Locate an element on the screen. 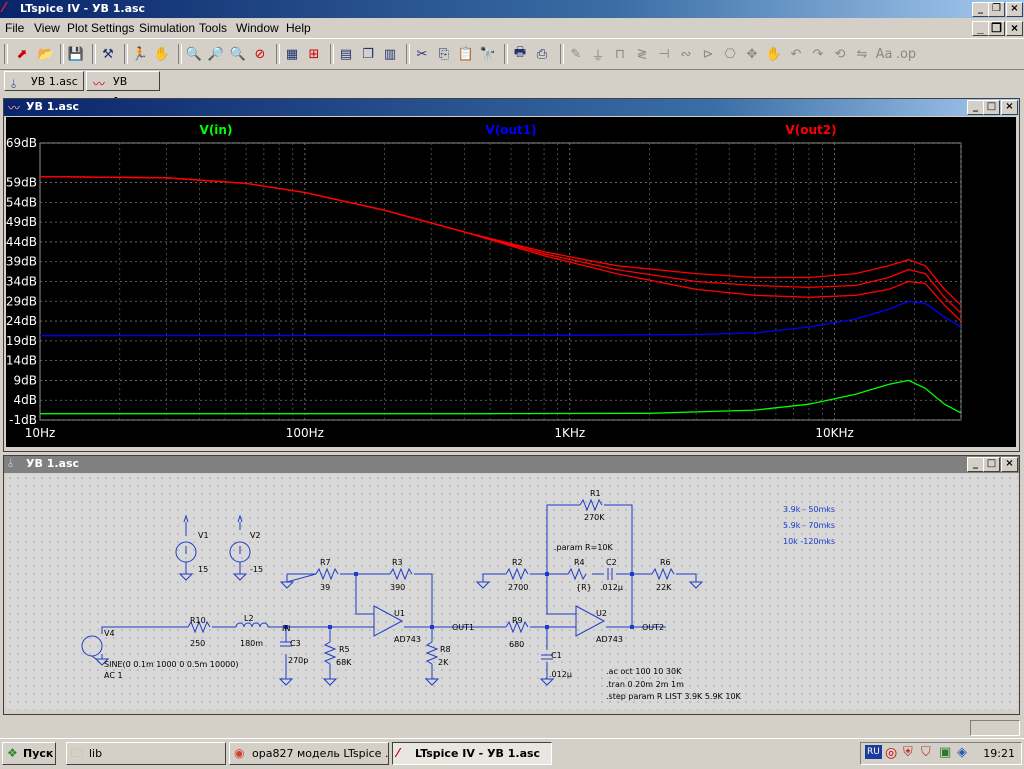 This screenshot has height=769, width=1024. windows-logo-icon: ❖ is located at coordinates (12, 753).